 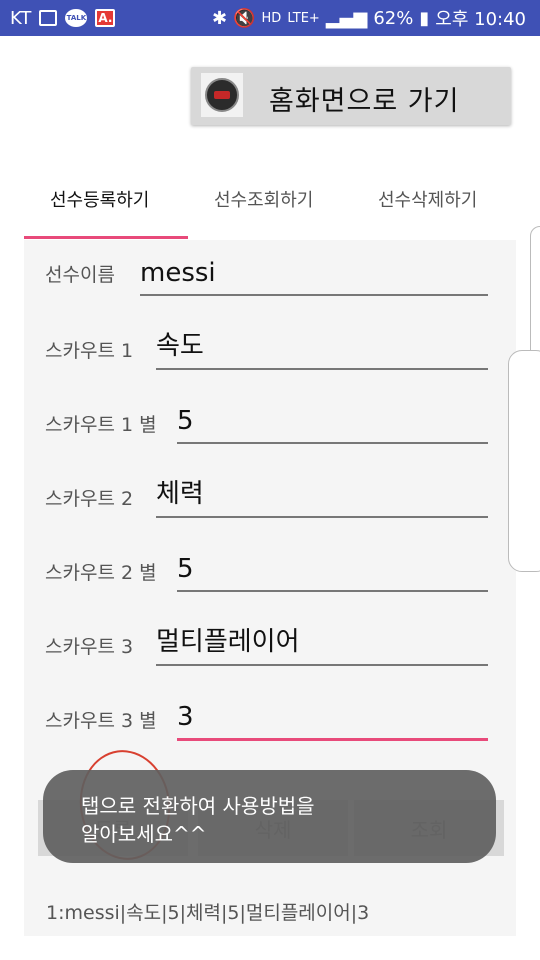 I want to click on home-button-label: 홈화면으로 가기, so click(x=364, y=101).